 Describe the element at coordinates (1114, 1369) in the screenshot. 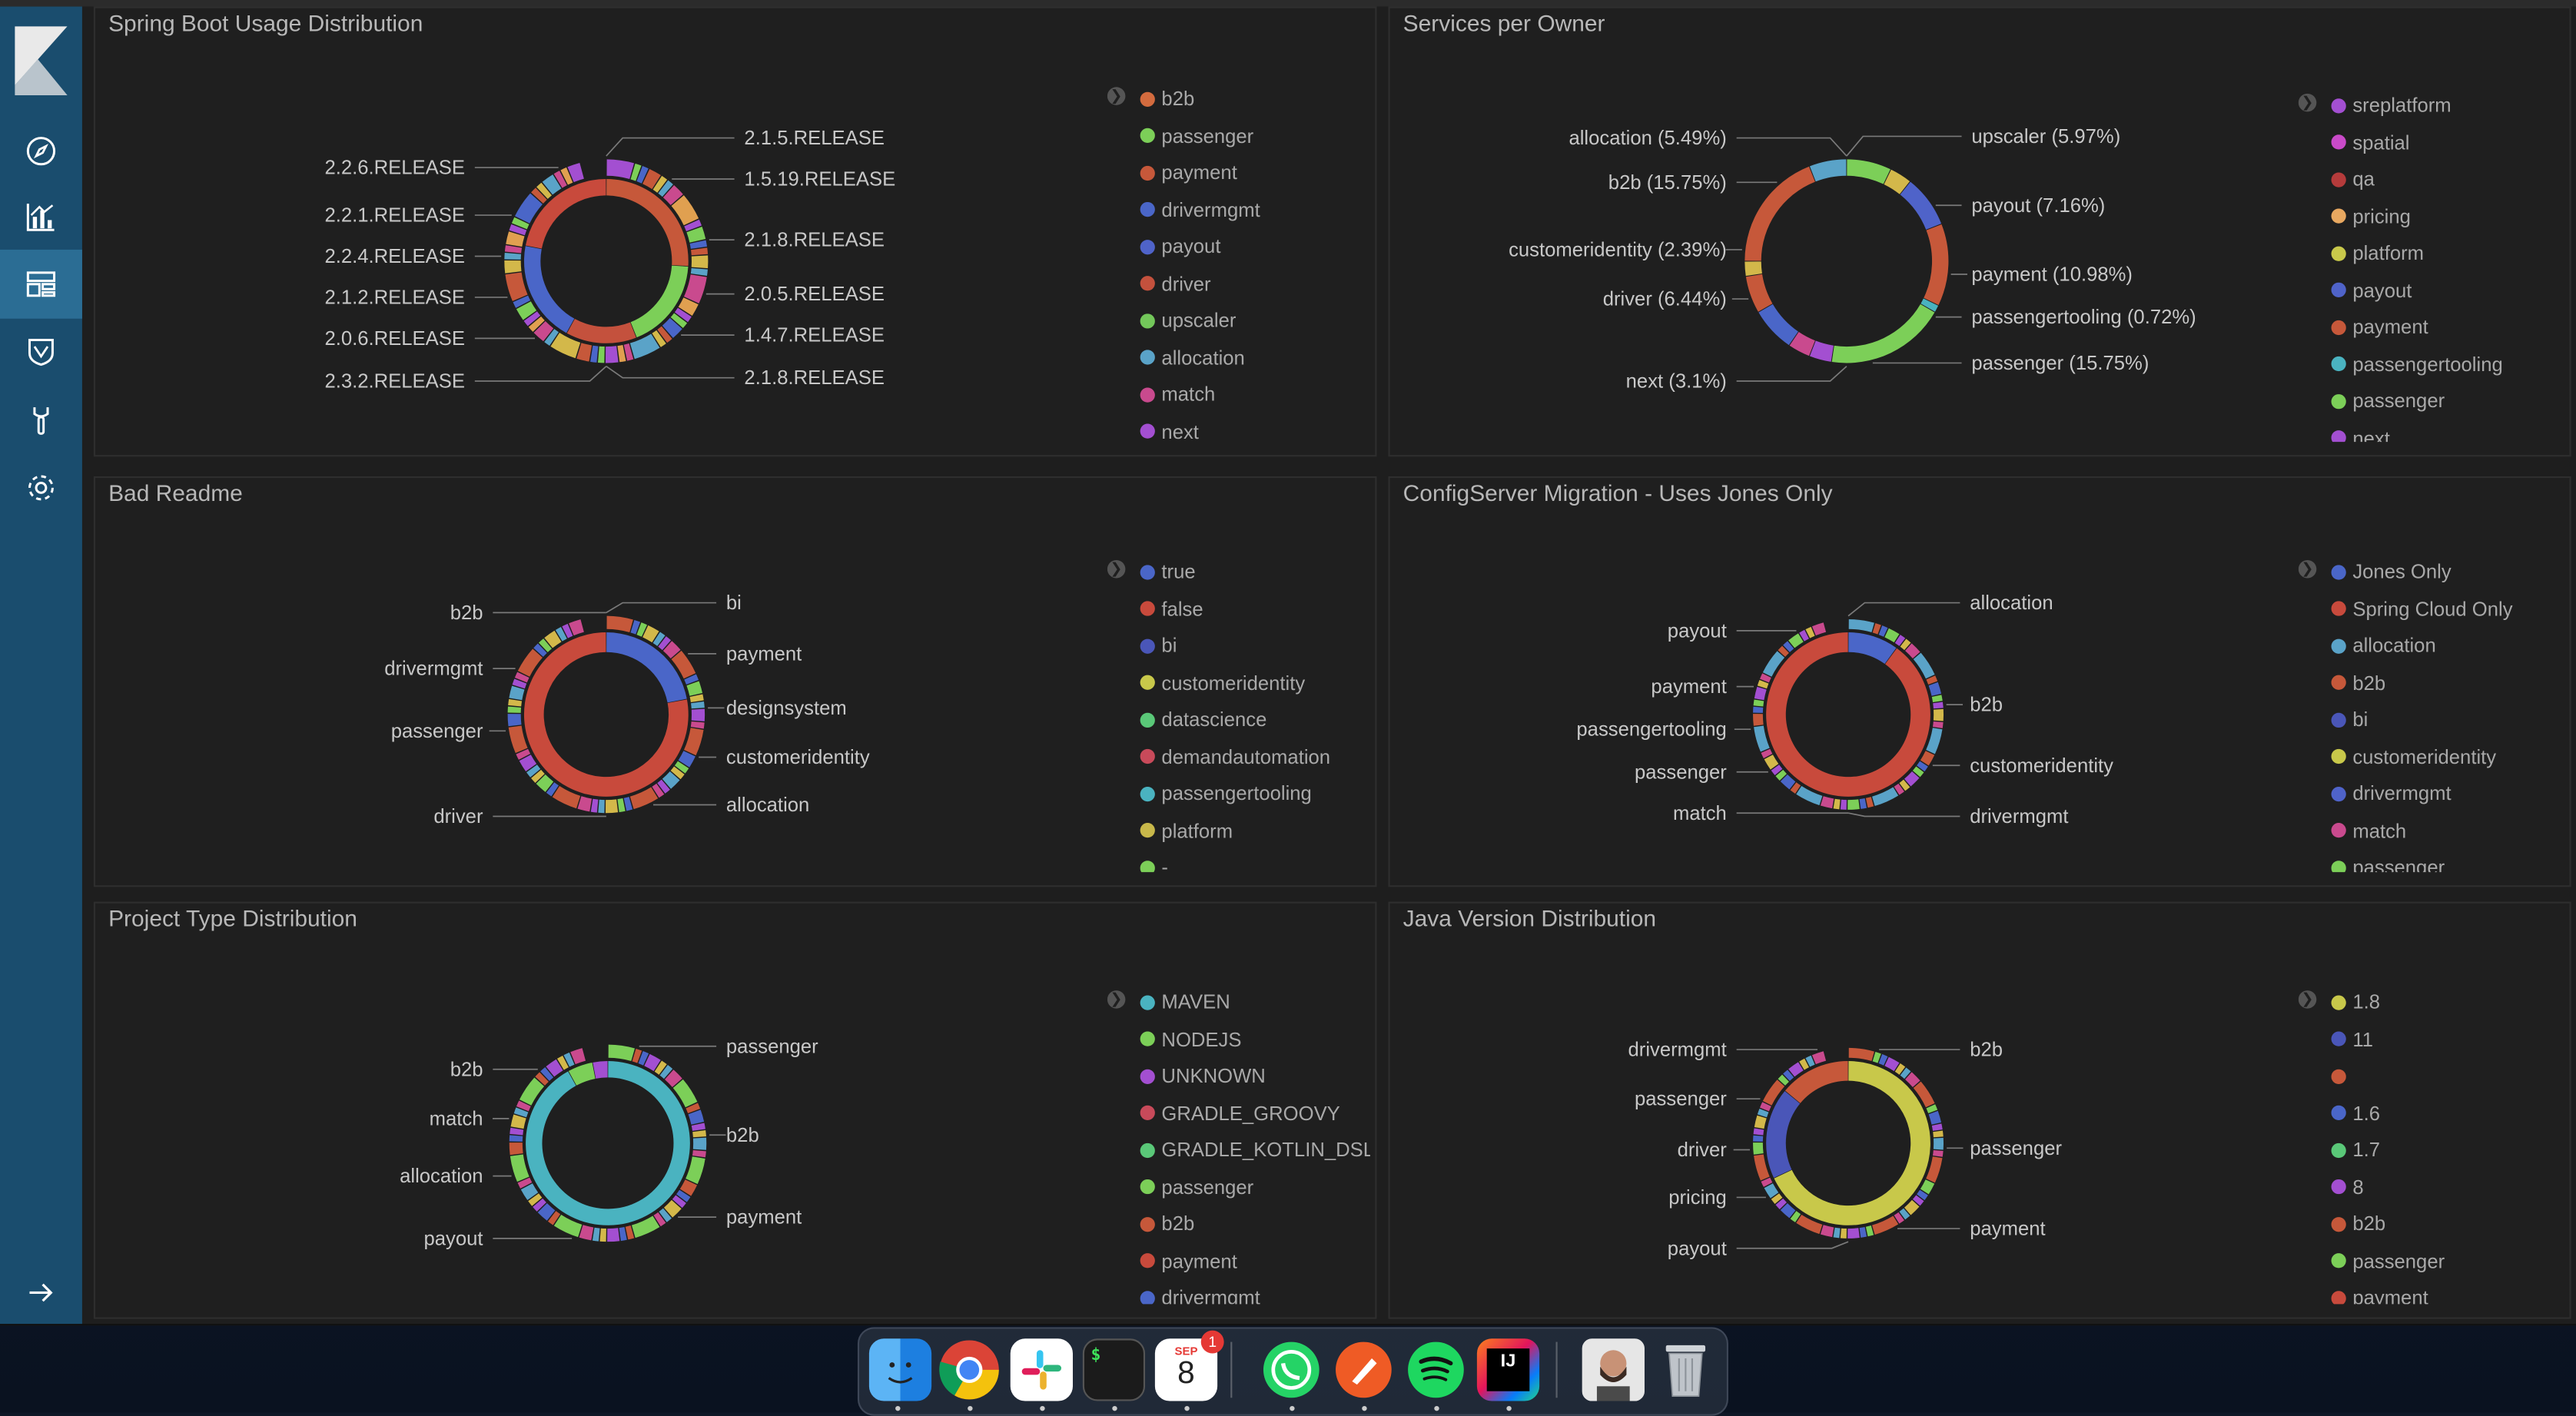

I see `terminal-app-icon: $` at that location.